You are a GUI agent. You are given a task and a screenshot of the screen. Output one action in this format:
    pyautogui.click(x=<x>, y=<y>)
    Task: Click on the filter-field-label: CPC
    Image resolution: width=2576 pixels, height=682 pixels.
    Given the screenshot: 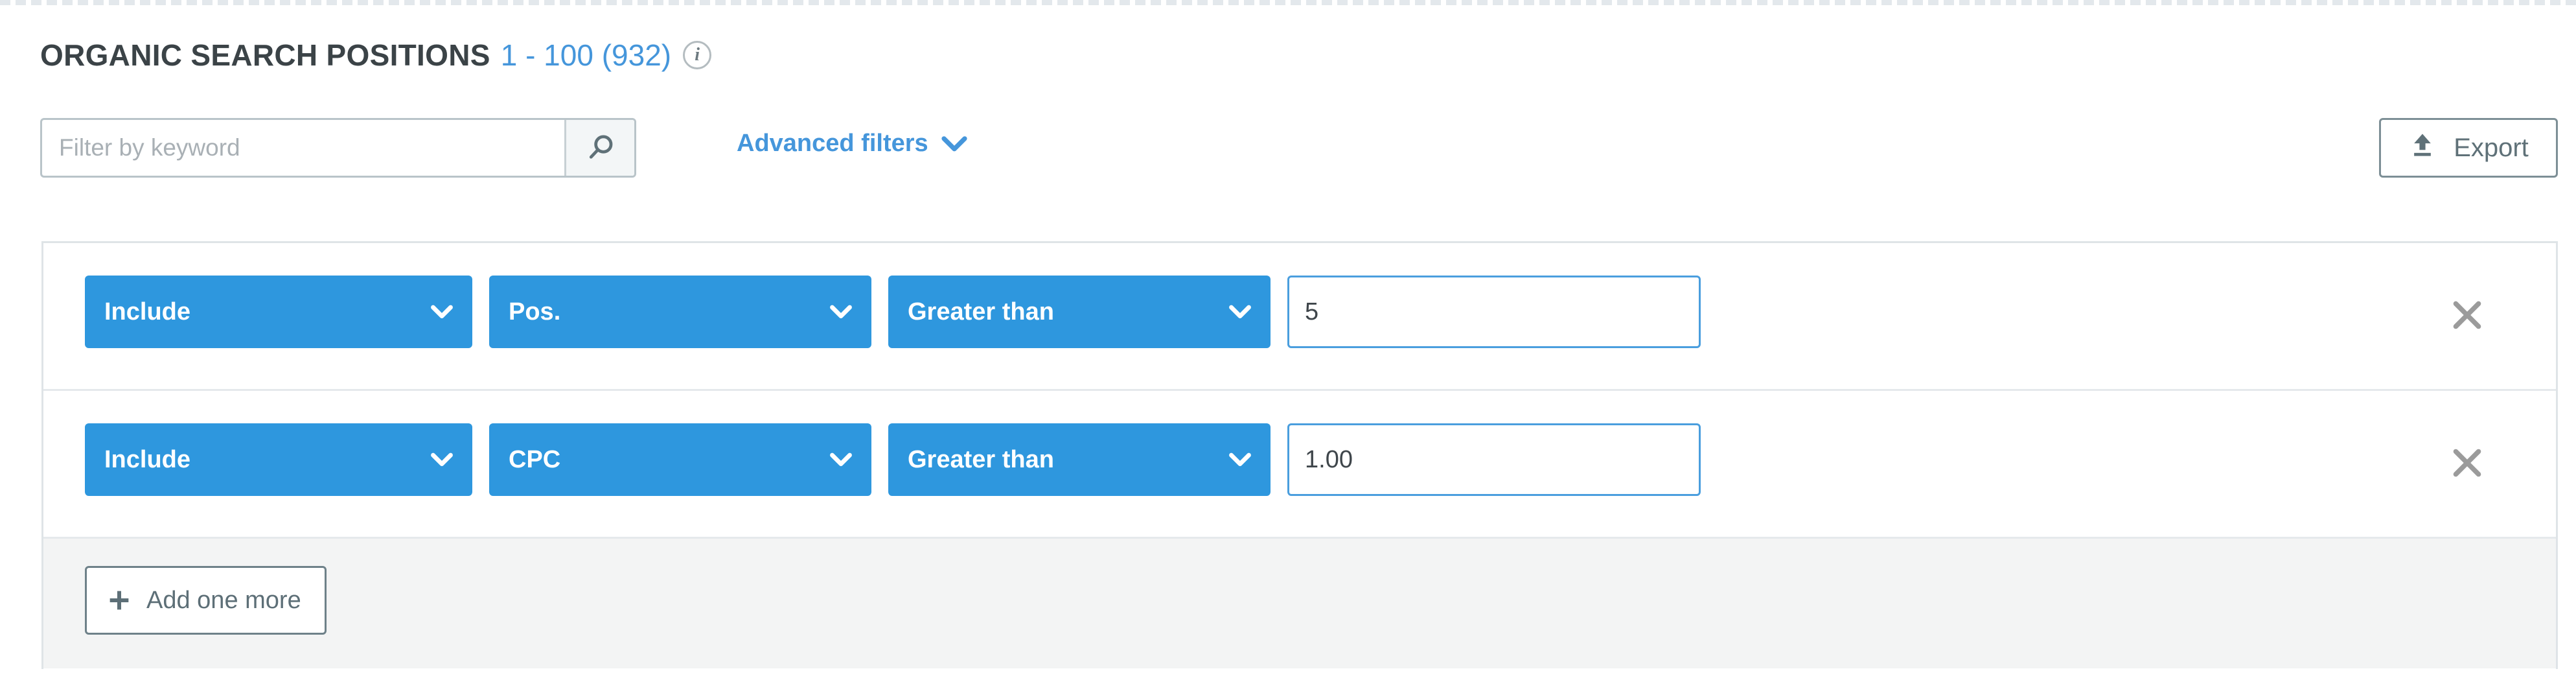 What is the action you would take?
    pyautogui.click(x=535, y=459)
    